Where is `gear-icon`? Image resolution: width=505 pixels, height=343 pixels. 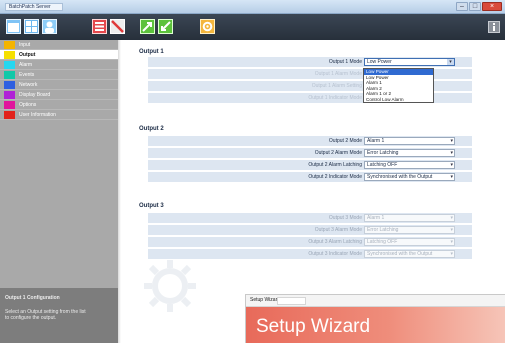 gear-icon is located at coordinates (207, 26).